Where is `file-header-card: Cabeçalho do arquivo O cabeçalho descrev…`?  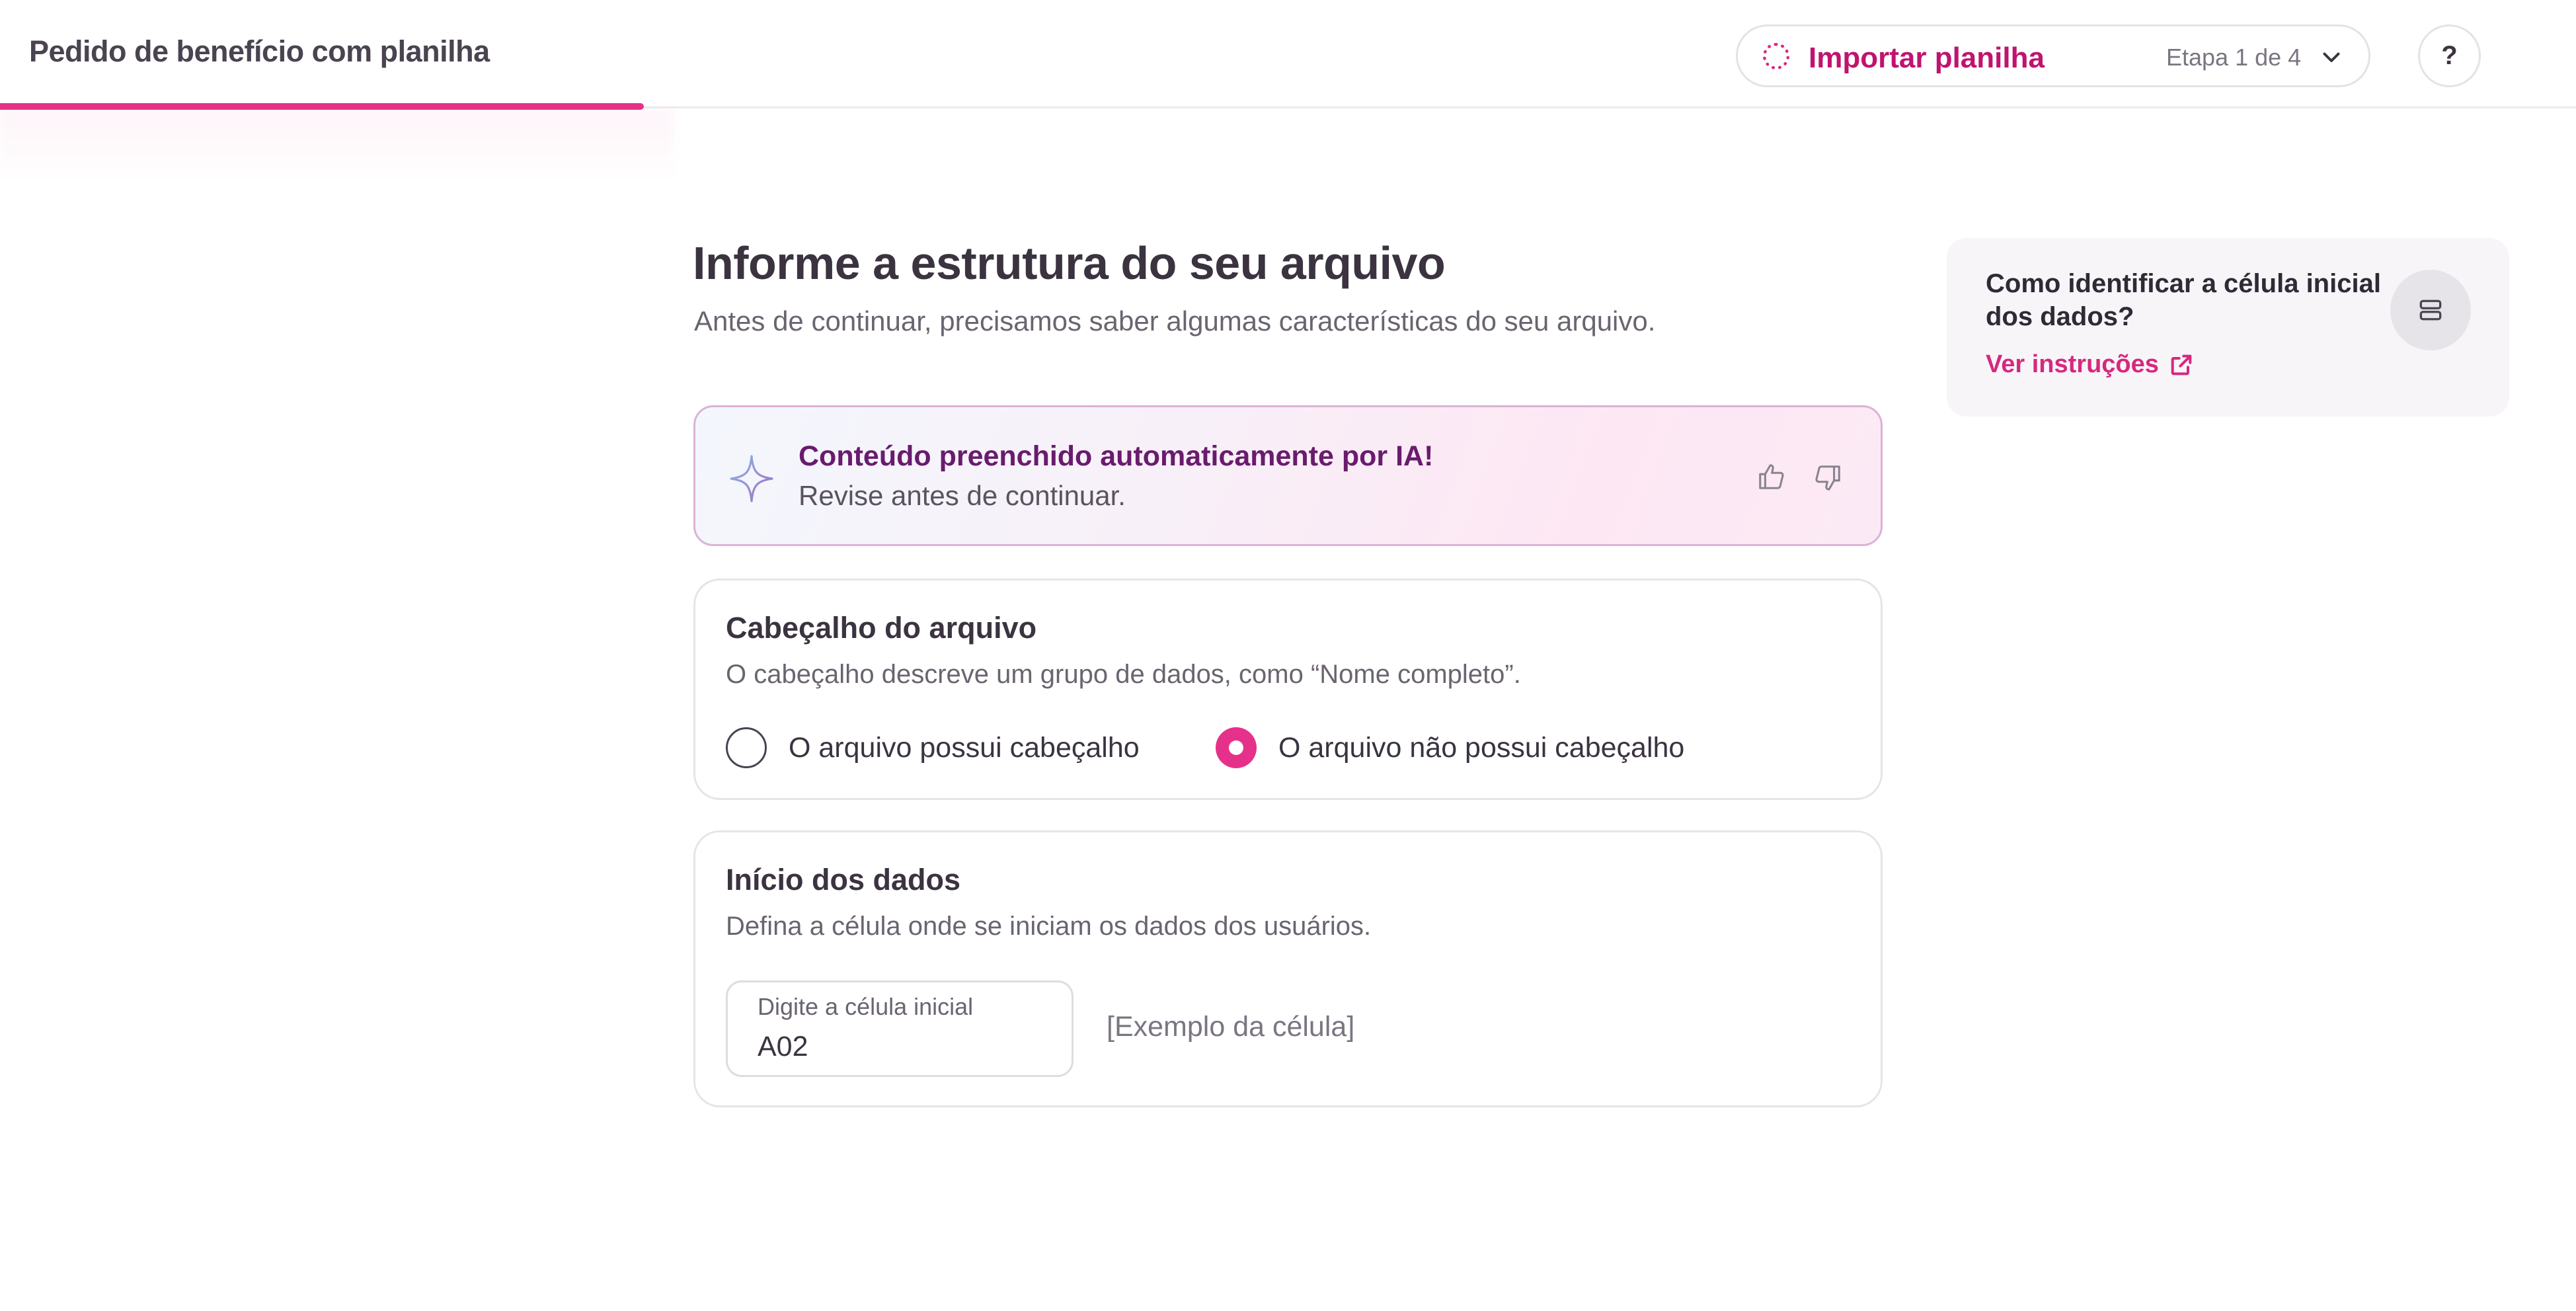 file-header-card: Cabeçalho do arquivo O cabeçalho descrev… is located at coordinates (1288, 689).